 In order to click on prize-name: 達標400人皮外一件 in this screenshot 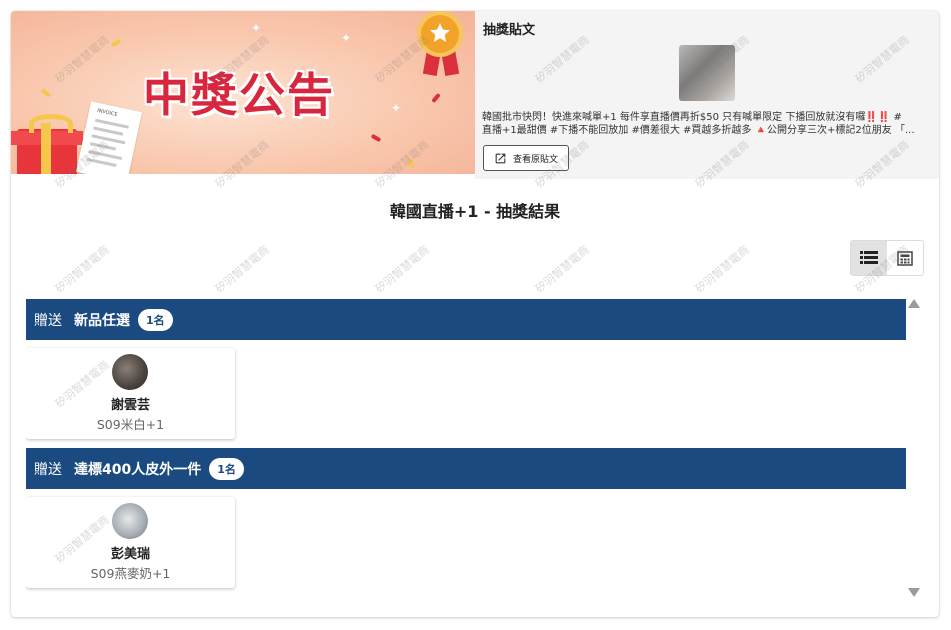, I will do `click(138, 469)`.